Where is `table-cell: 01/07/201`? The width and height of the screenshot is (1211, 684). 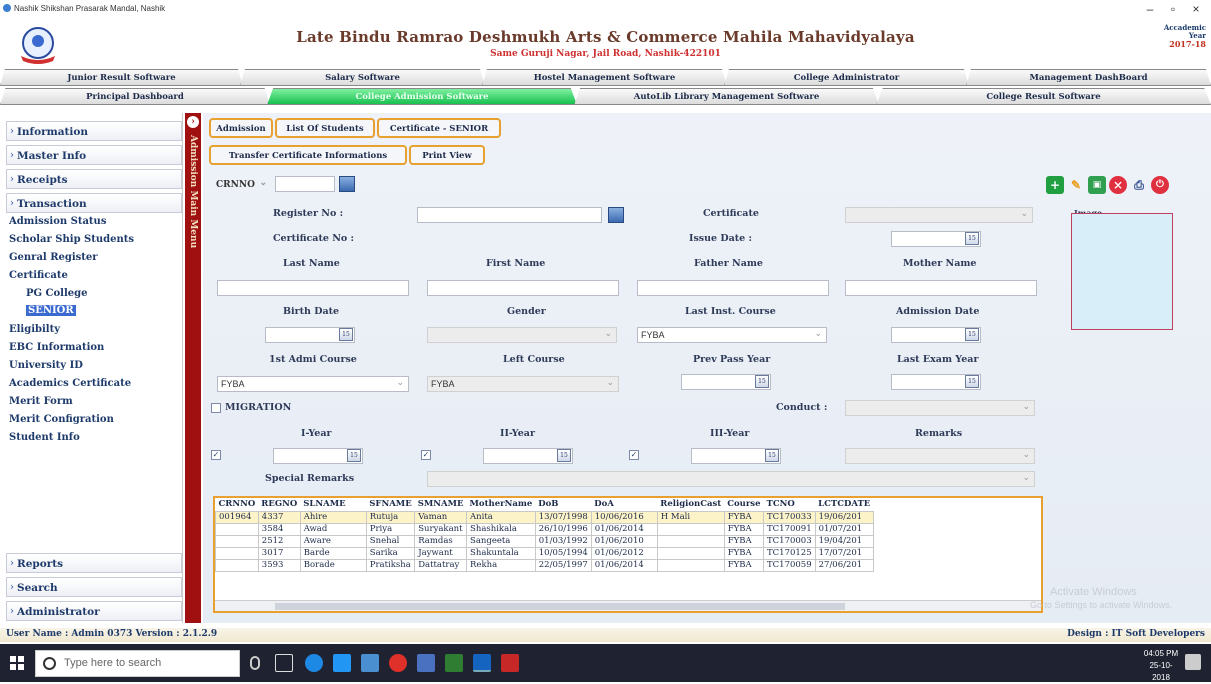
table-cell: 01/07/201 is located at coordinates (844, 529).